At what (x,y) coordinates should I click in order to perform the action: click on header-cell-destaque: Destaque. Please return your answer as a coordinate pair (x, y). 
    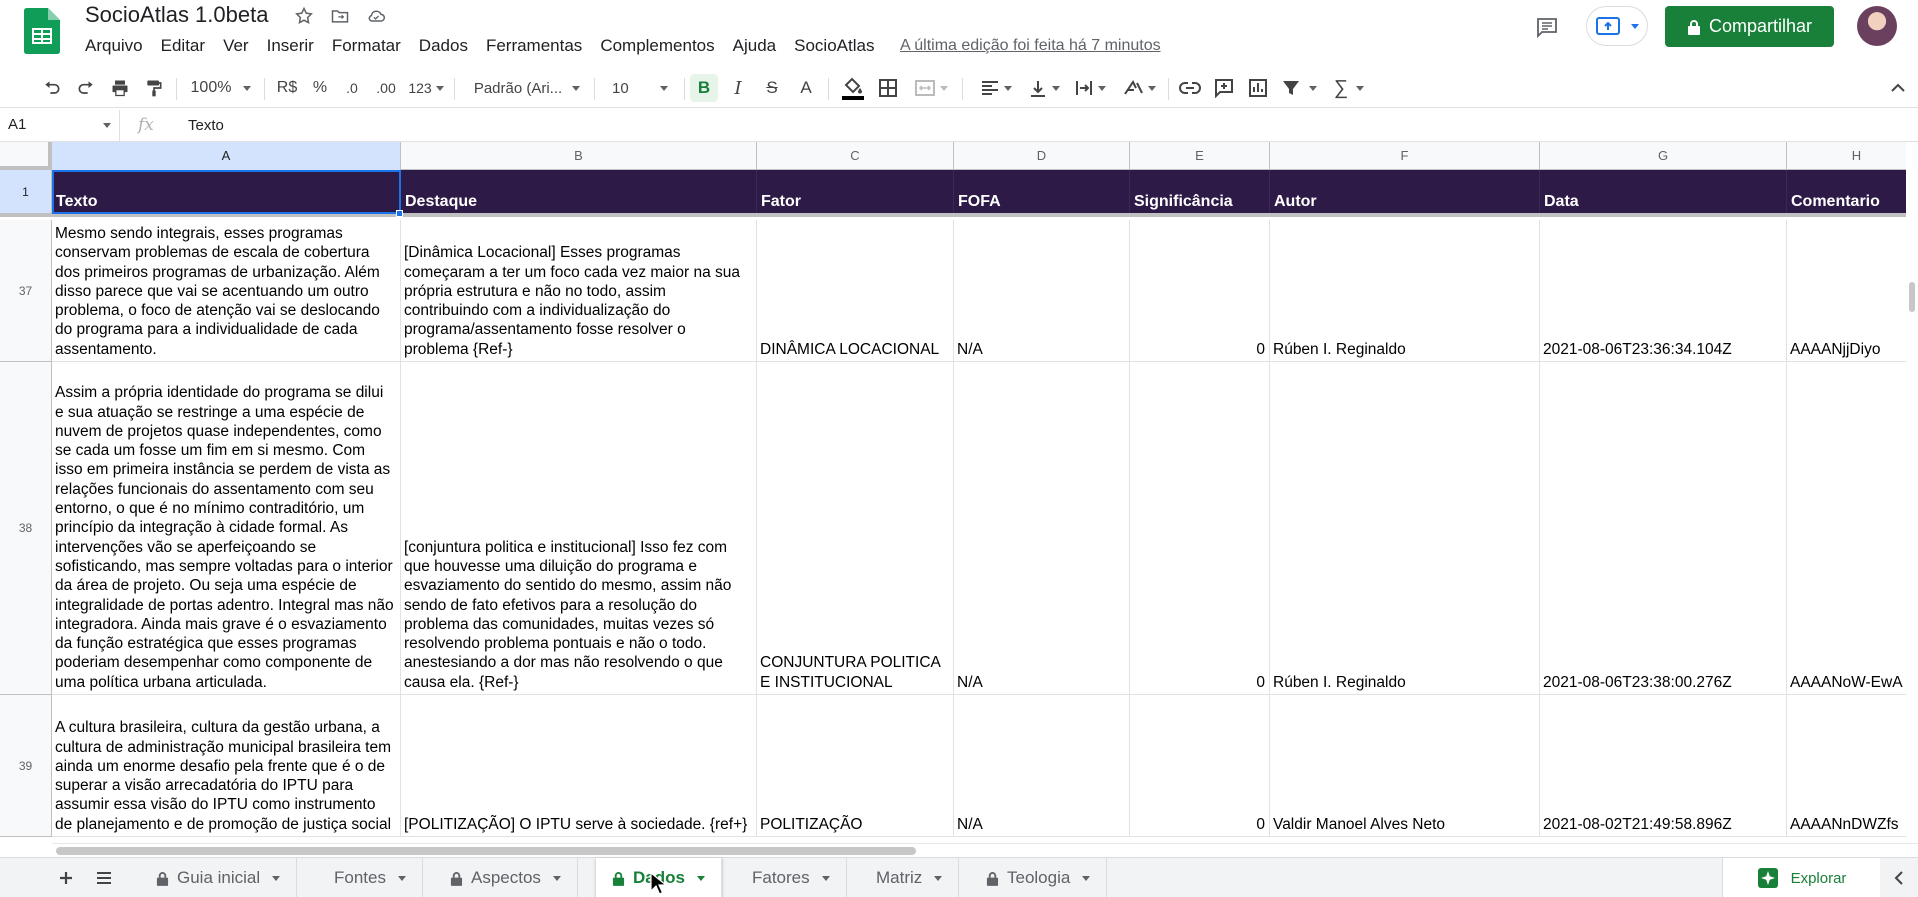
    Looking at the image, I should click on (579, 191).